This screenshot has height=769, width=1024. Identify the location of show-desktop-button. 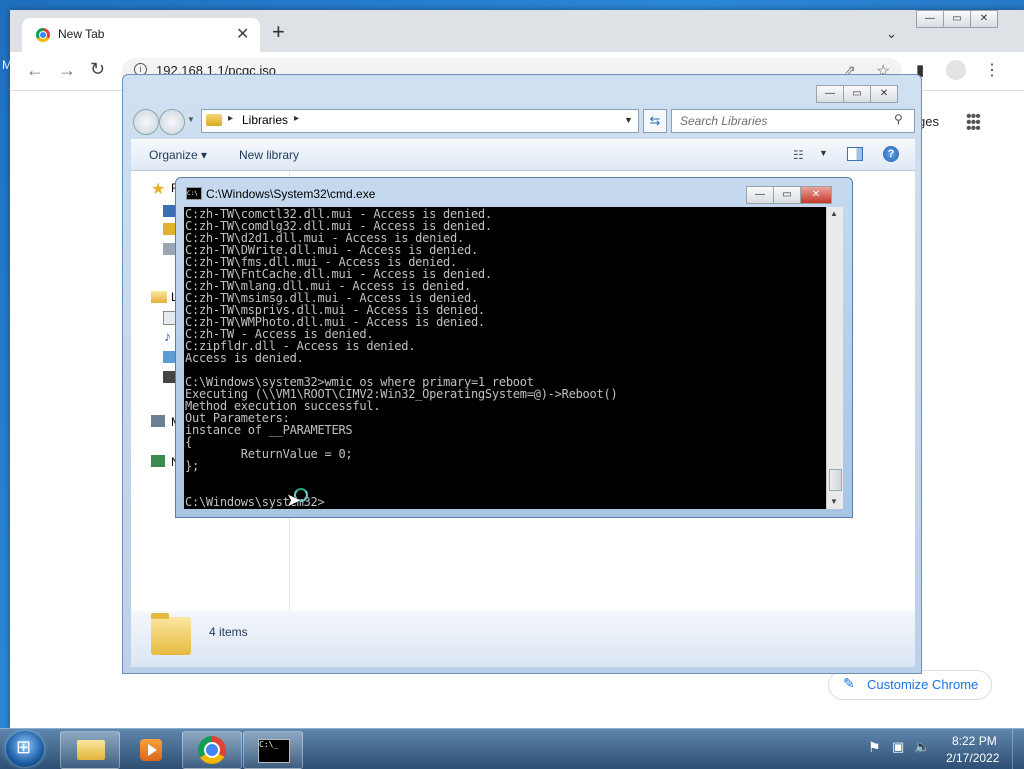
(1018, 749).